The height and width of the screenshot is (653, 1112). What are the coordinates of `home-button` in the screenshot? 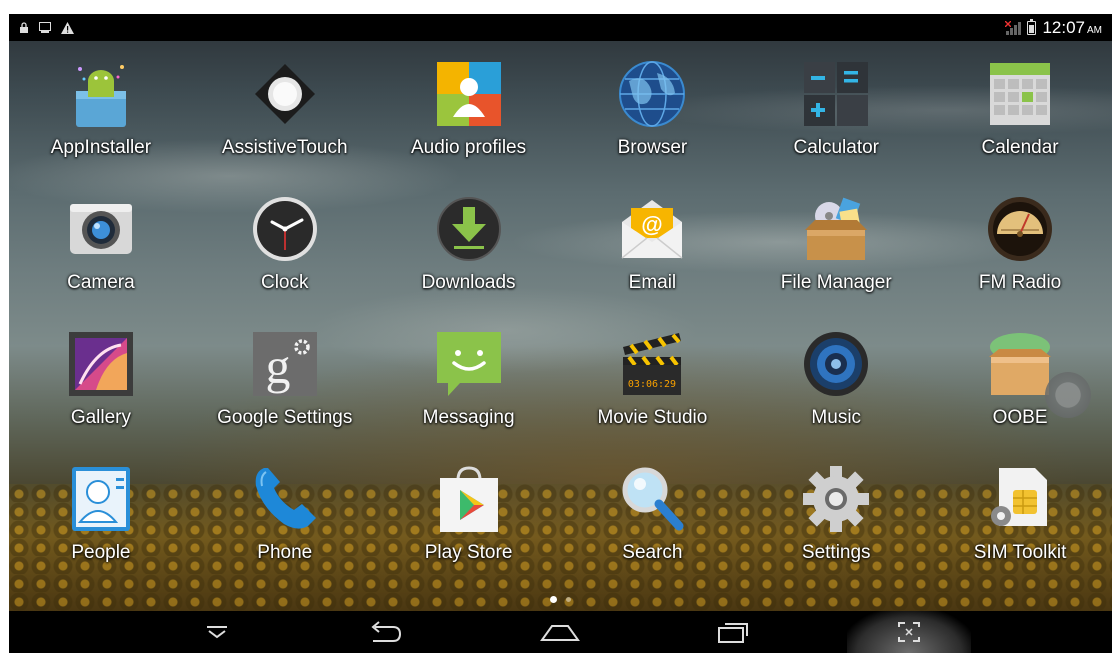 It's located at (560, 632).